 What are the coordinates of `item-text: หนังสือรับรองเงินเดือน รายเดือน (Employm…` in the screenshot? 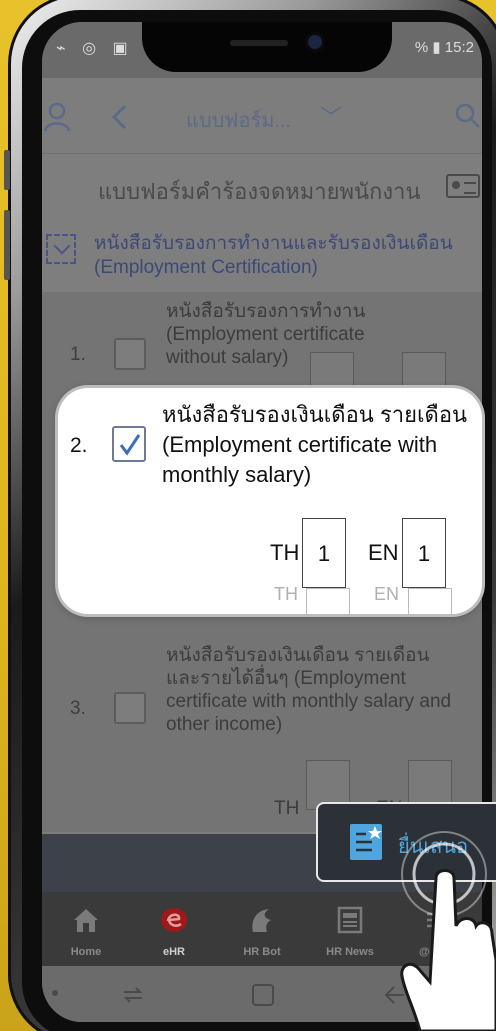 It's located at (315, 444).